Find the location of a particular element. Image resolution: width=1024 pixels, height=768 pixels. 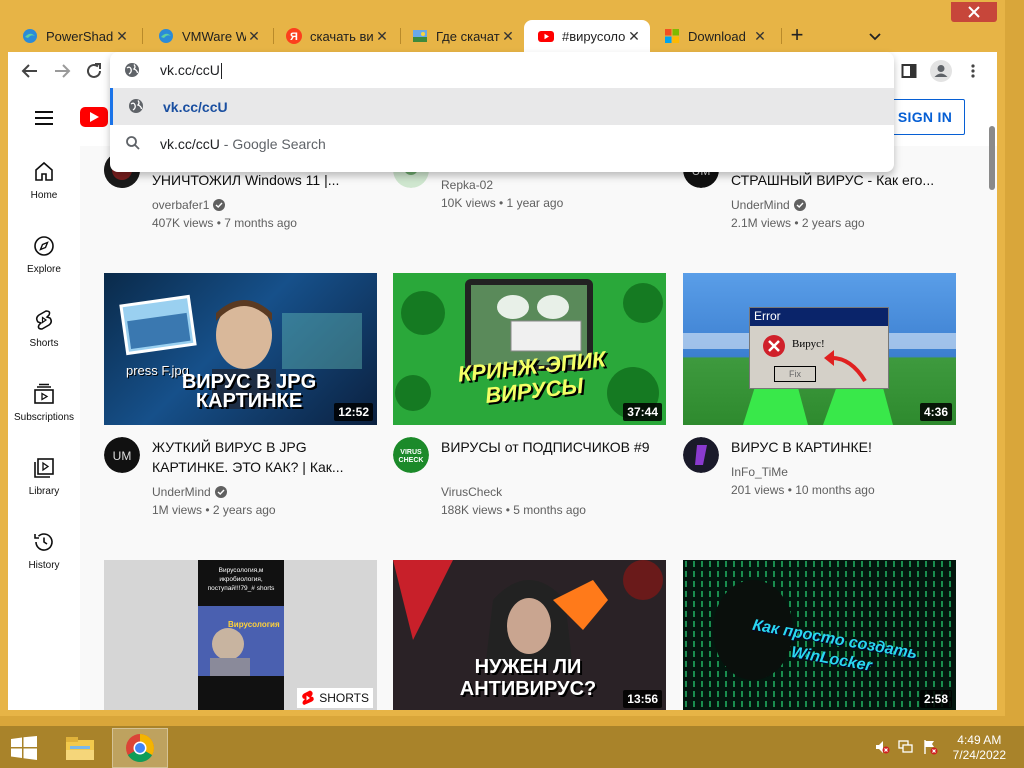

youtube-logo is located at coordinates (94, 117).